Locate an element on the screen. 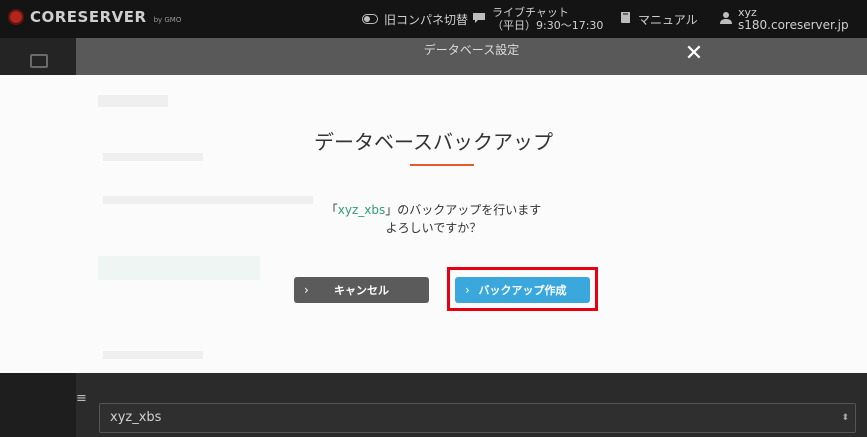 Image resolution: width=867 pixels, height=437 pixels. monitor-icon is located at coordinates (39, 61).